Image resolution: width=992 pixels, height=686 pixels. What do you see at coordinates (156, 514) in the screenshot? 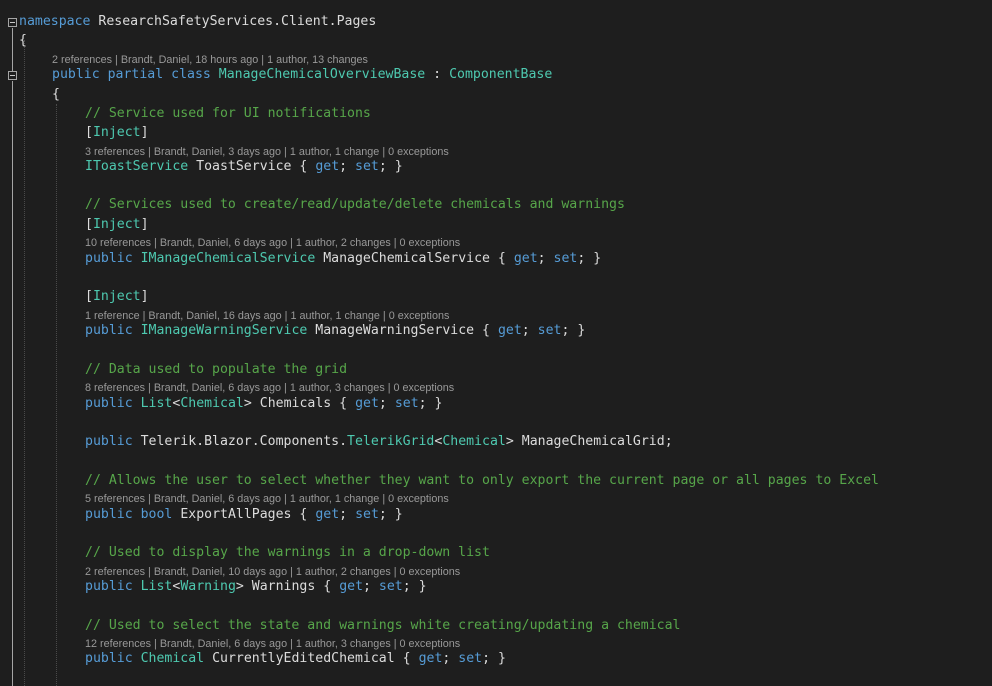
I see `keyword: bool` at bounding box center [156, 514].